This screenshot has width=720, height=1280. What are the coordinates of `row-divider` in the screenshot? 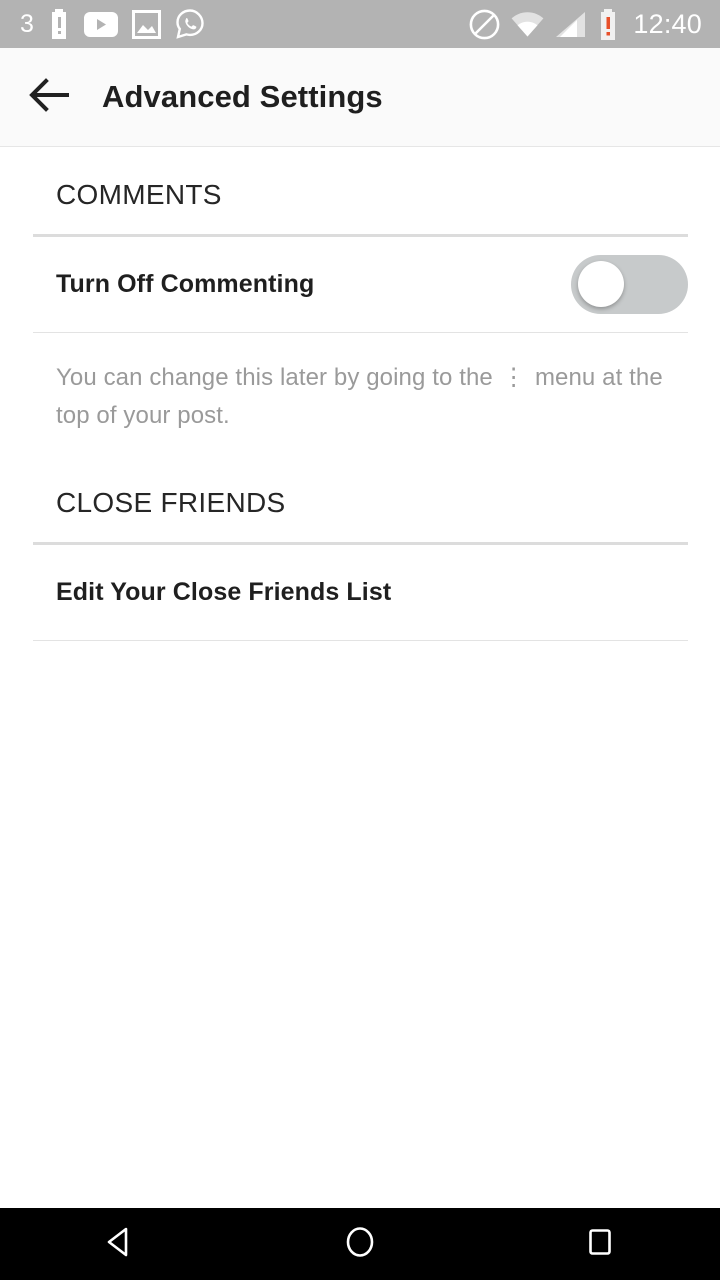 It's located at (360, 640).